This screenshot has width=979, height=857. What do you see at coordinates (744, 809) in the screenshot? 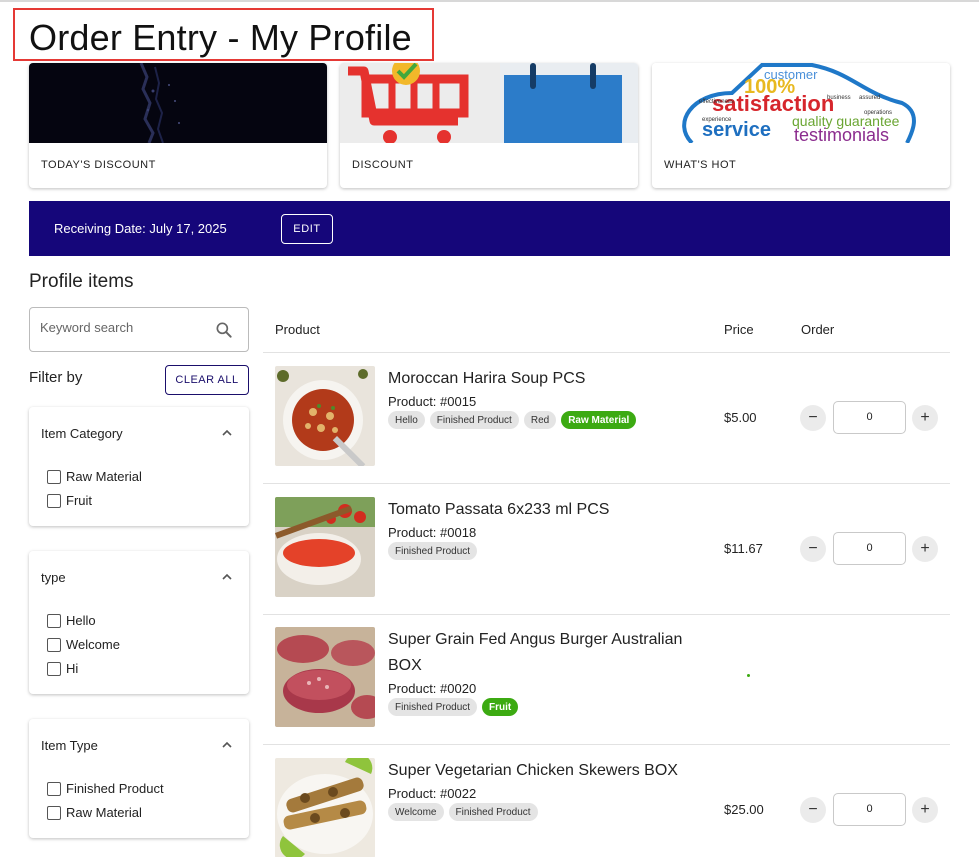
I see `product-price: $25.00` at bounding box center [744, 809].